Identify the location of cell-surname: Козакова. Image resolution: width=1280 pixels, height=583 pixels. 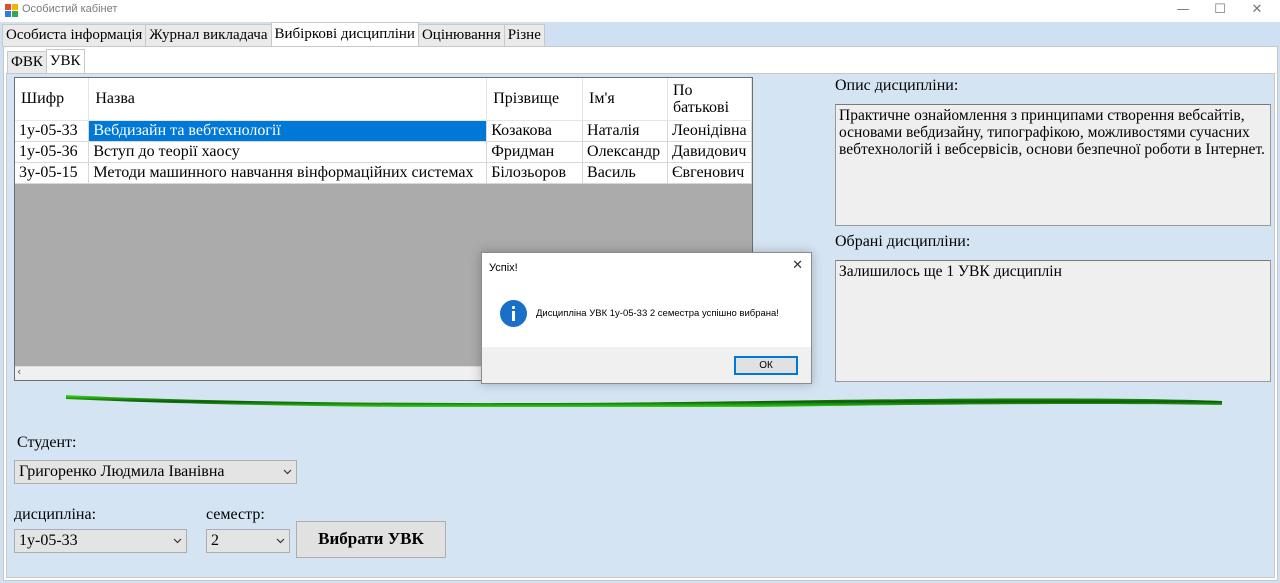
(535, 131).